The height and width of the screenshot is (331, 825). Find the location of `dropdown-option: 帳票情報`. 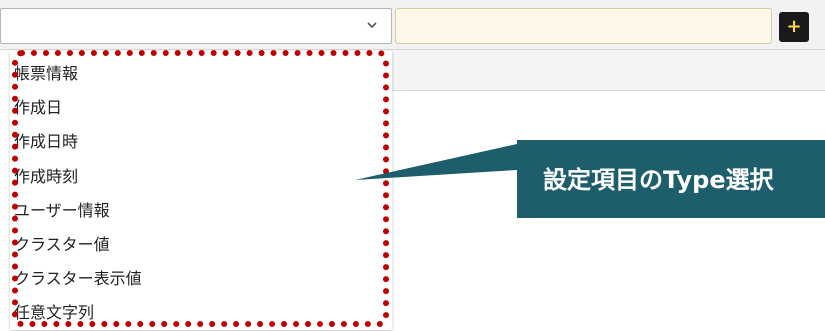

dropdown-option: 帳票情報 is located at coordinates (201, 74).